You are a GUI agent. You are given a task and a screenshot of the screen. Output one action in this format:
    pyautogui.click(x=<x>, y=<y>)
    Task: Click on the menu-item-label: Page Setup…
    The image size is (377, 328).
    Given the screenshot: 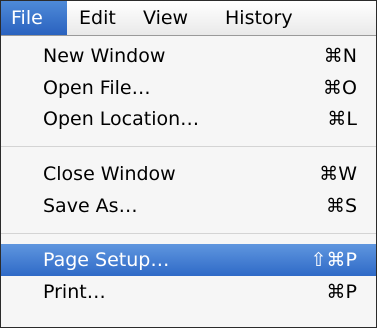 What is the action you would take?
    pyautogui.click(x=106, y=260)
    